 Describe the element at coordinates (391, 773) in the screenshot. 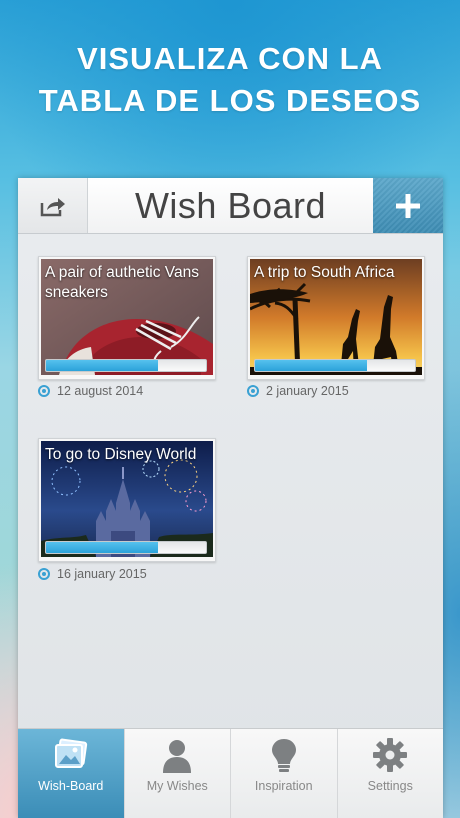

I see `tab-settings: Settings` at that location.